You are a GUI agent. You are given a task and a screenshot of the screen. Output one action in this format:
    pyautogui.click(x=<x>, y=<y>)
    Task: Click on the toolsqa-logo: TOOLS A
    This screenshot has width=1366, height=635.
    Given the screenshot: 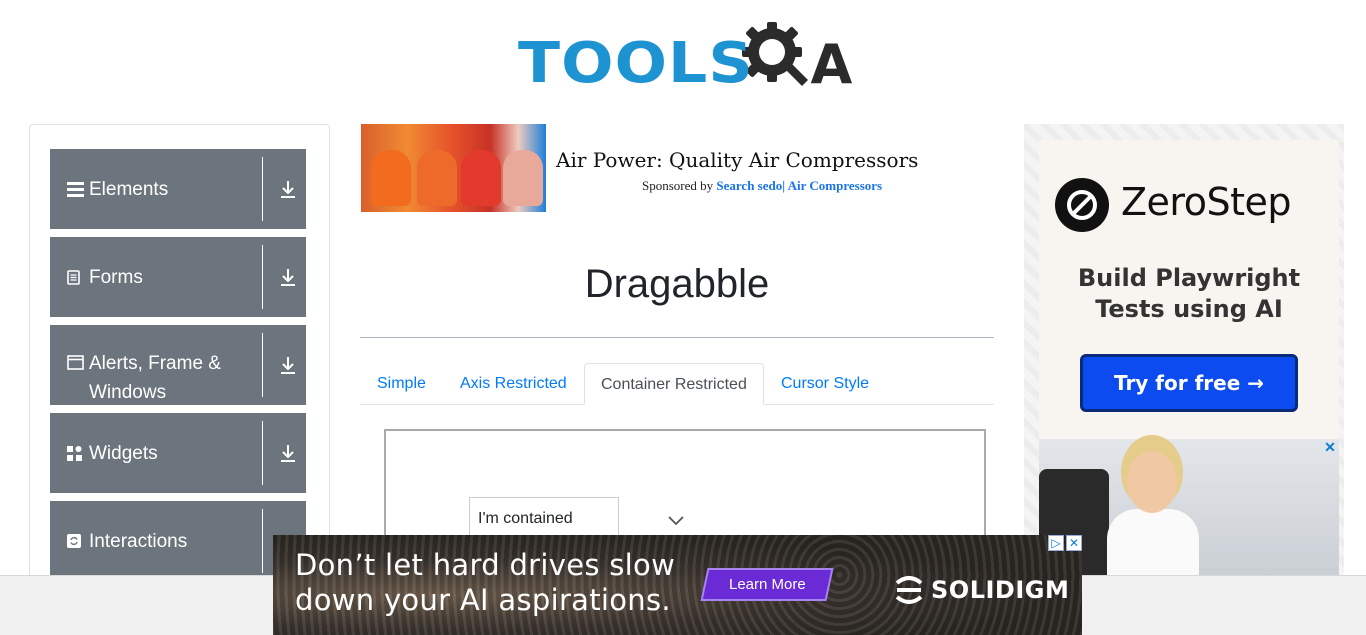 What is the action you would take?
    pyautogui.click(x=685, y=54)
    